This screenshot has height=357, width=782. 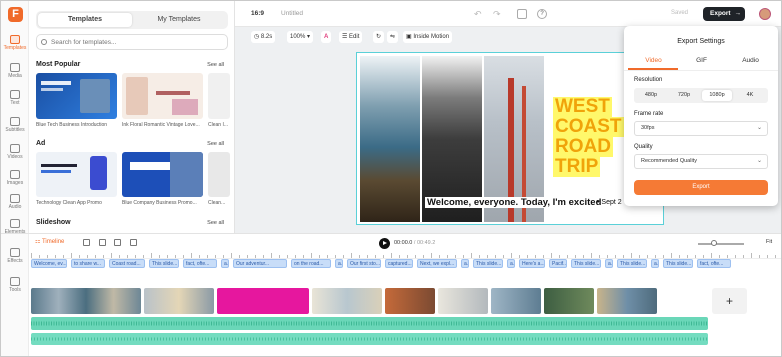 What do you see at coordinates (653, 60) in the screenshot?
I see `tab-video: Video` at bounding box center [653, 60].